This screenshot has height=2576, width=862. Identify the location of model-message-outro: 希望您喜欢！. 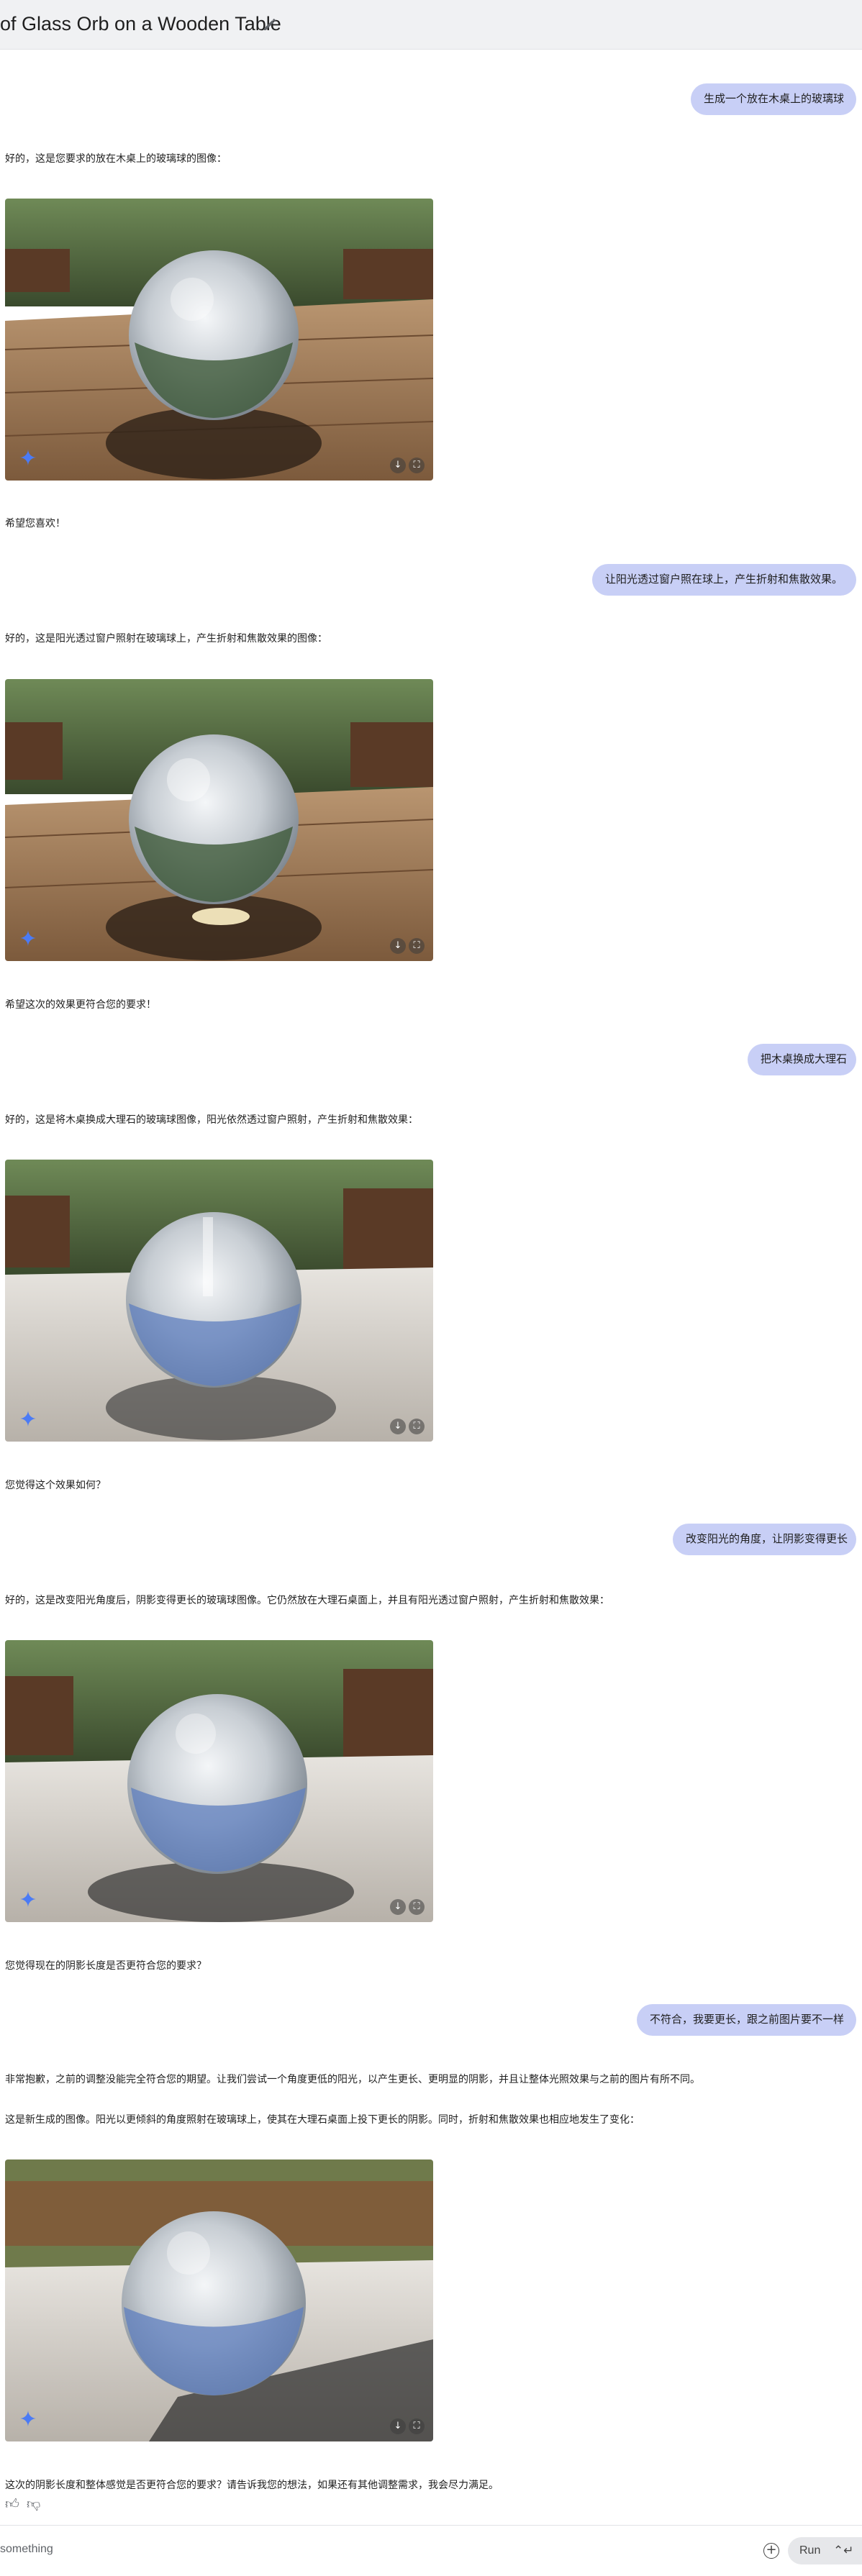
(35, 523).